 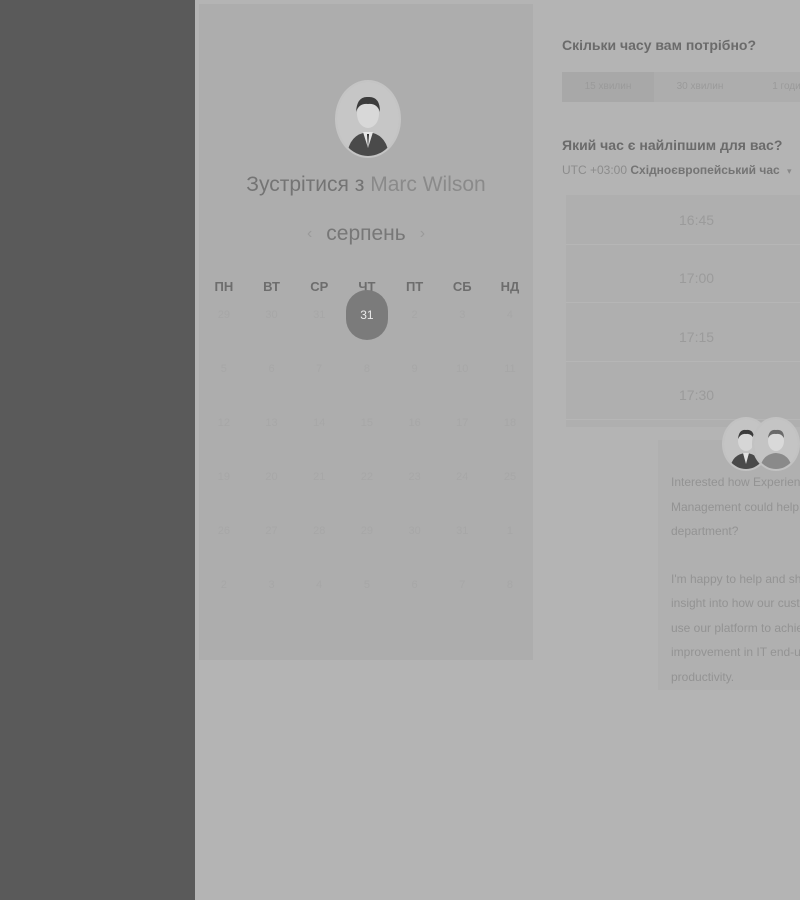 What do you see at coordinates (366, 234) in the screenshot?
I see `month-navigation: ‹ серпень ›` at bounding box center [366, 234].